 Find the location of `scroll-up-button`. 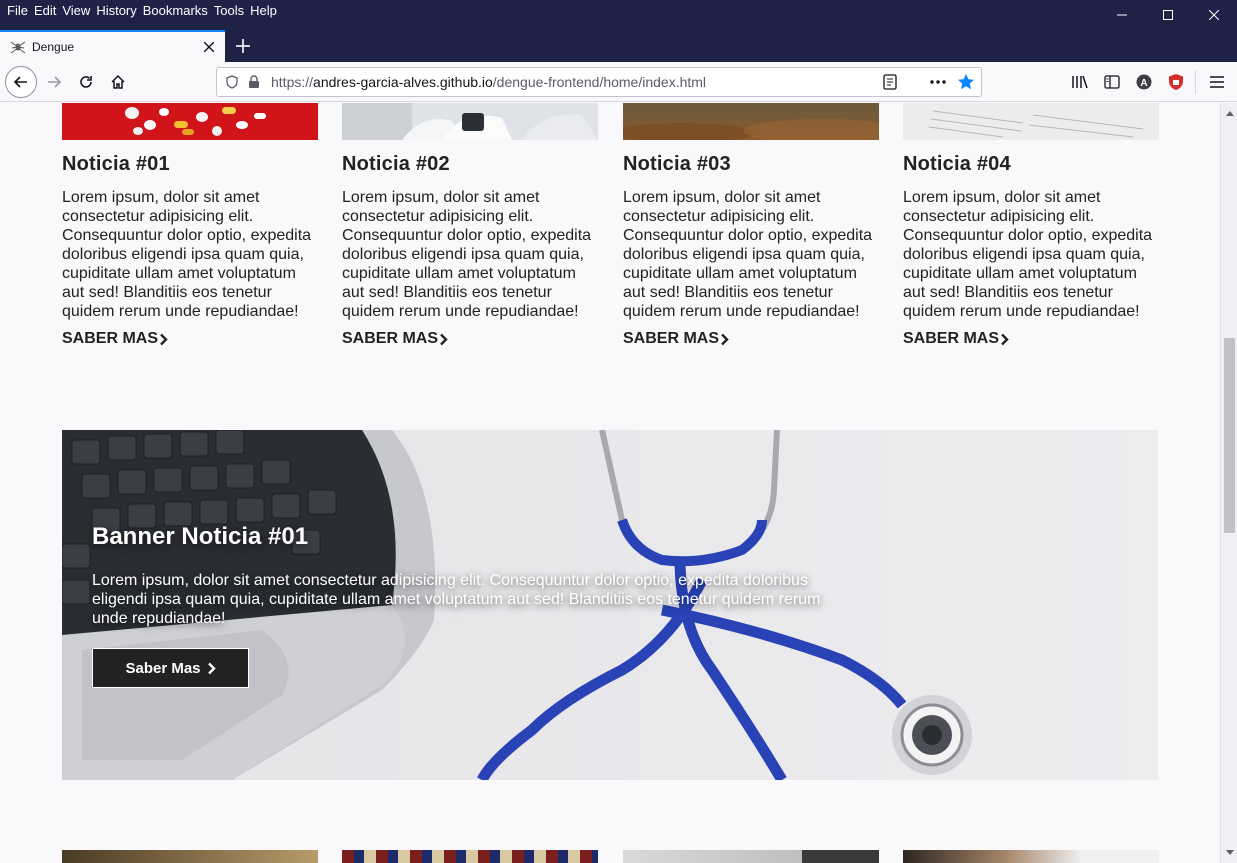

scroll-up-button is located at coordinates (1229, 113).